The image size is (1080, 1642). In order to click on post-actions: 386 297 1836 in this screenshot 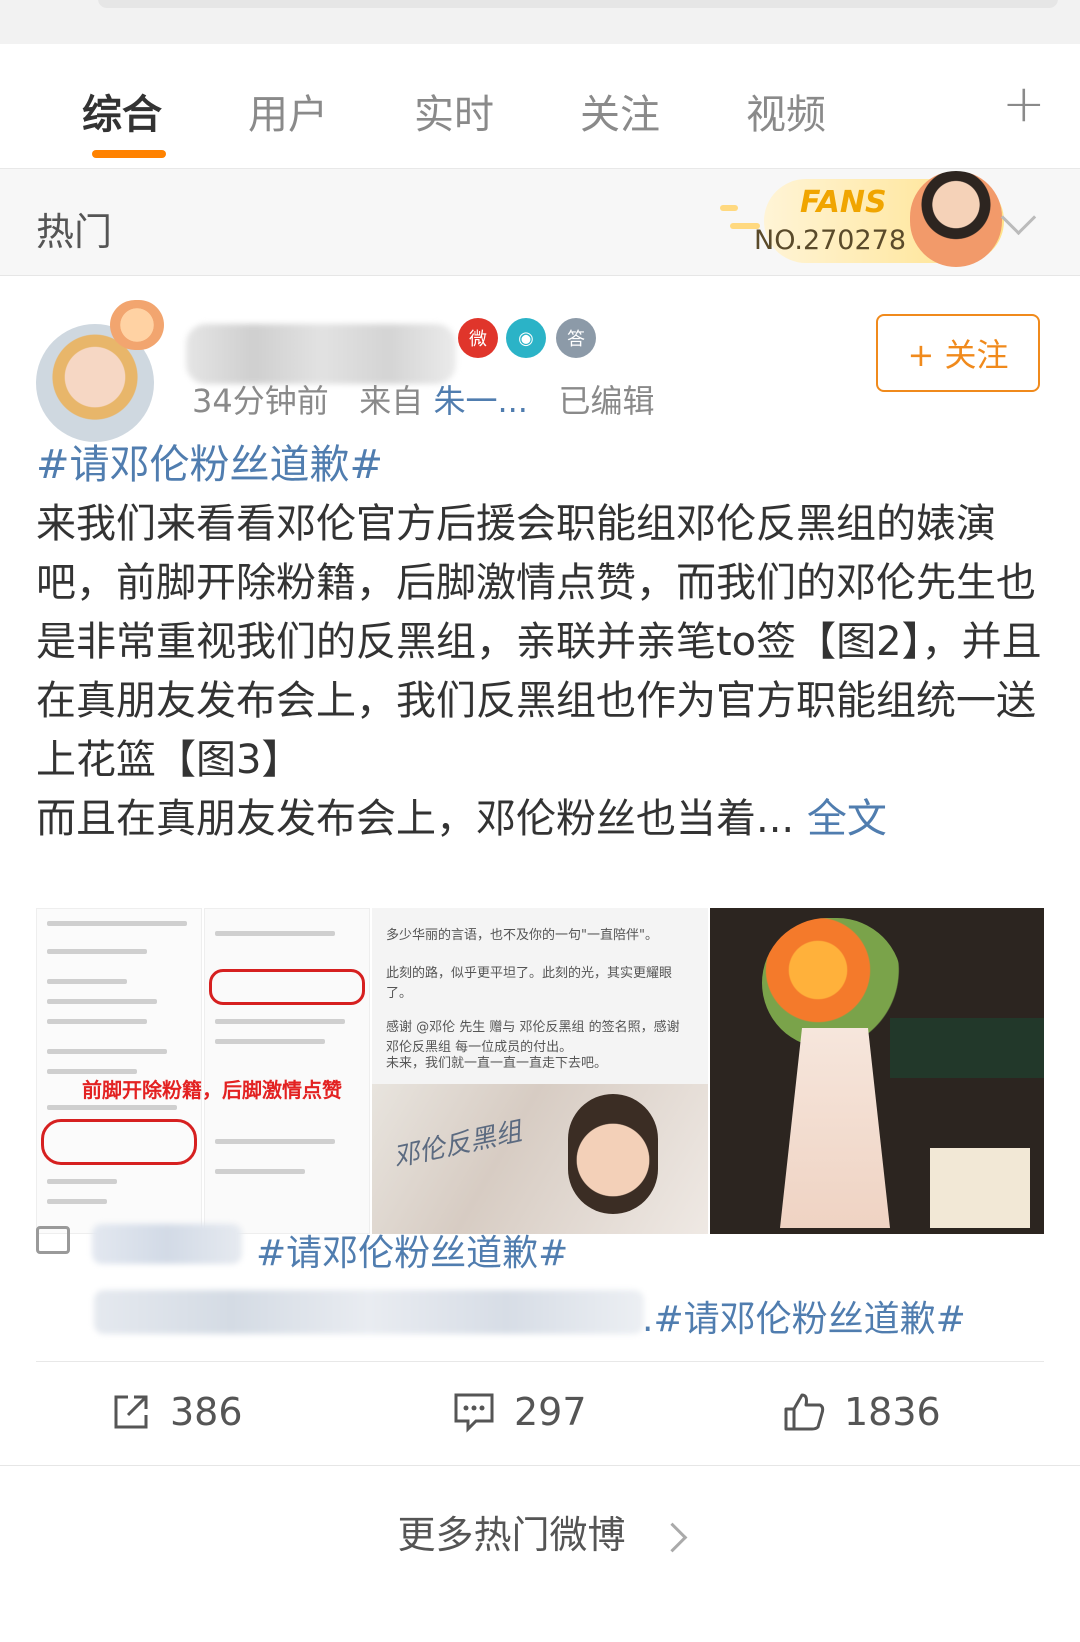, I will do `click(540, 1414)`.